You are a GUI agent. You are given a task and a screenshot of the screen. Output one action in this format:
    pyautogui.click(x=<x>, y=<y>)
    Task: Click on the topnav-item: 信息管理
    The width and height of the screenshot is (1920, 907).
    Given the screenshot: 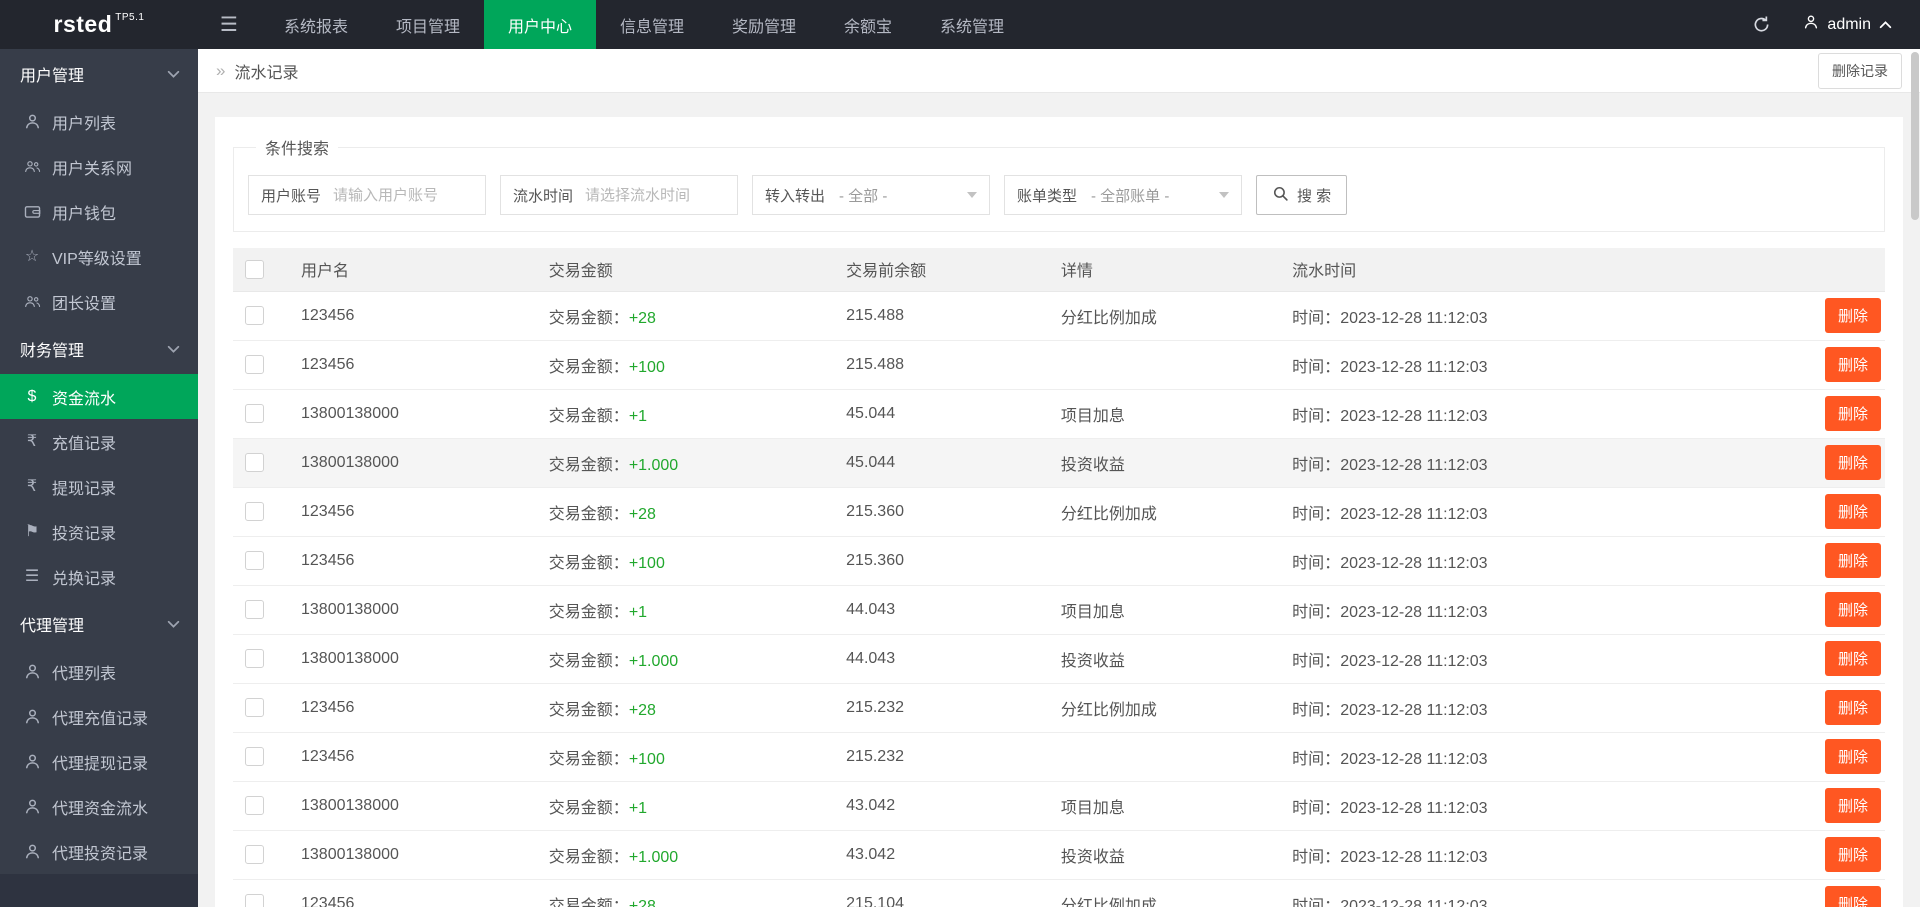 What is the action you would take?
    pyautogui.click(x=652, y=24)
    